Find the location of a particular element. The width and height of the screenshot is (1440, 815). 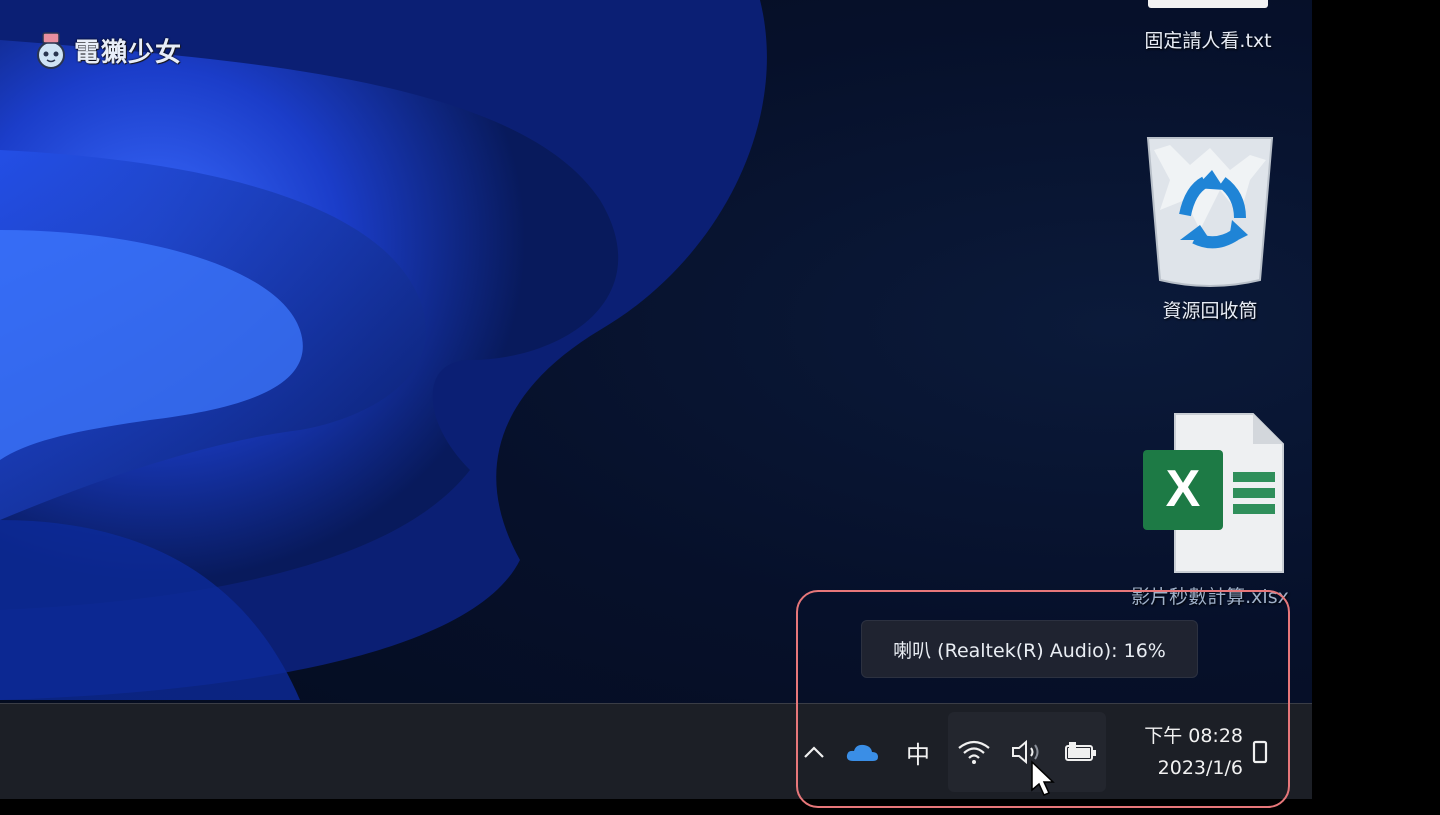

desktop-icon-excel-file: X 影片秒數計算.xlsx is located at coordinates (1206, 509).